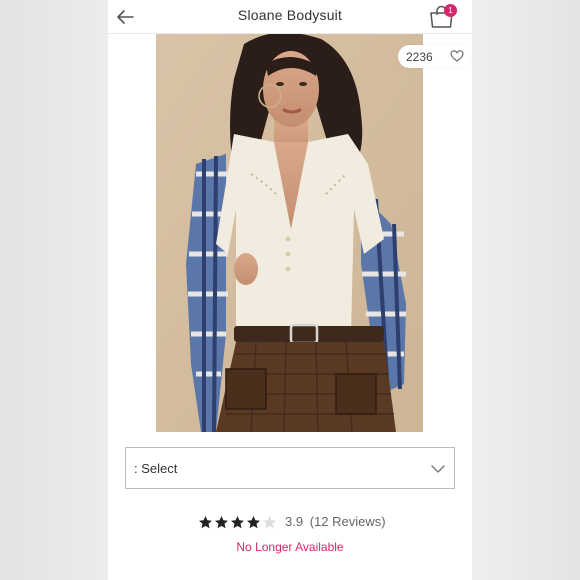  I want to click on back-button, so click(125, 17).